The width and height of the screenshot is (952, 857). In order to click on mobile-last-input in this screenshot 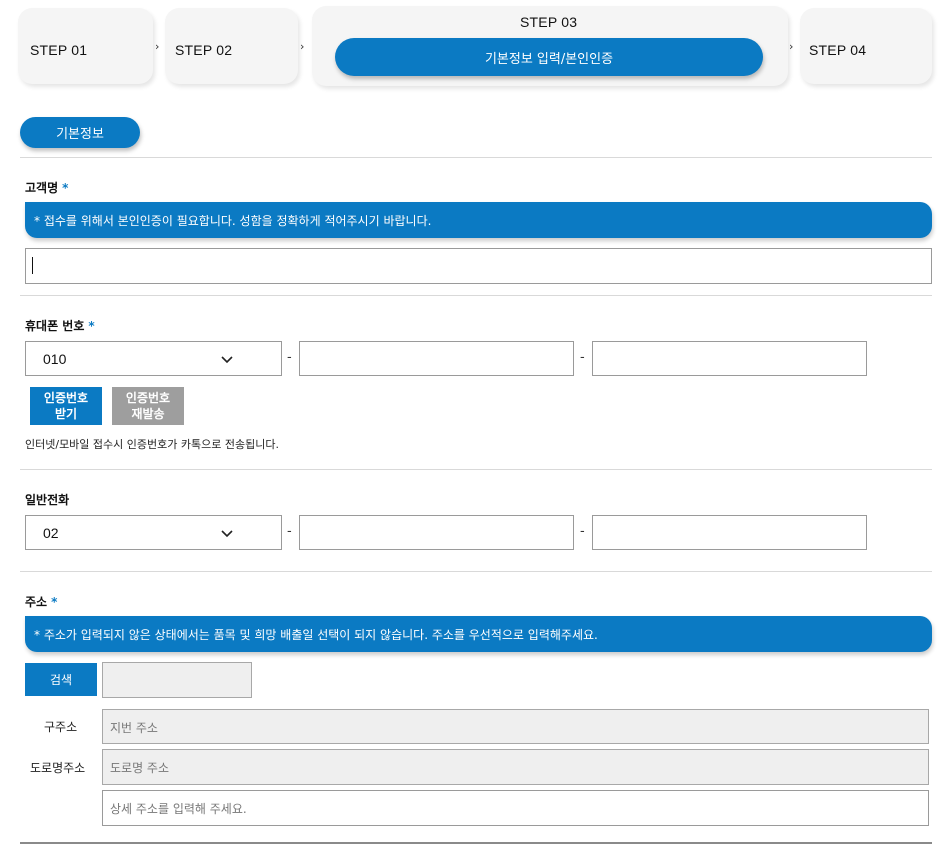, I will do `click(729, 358)`.